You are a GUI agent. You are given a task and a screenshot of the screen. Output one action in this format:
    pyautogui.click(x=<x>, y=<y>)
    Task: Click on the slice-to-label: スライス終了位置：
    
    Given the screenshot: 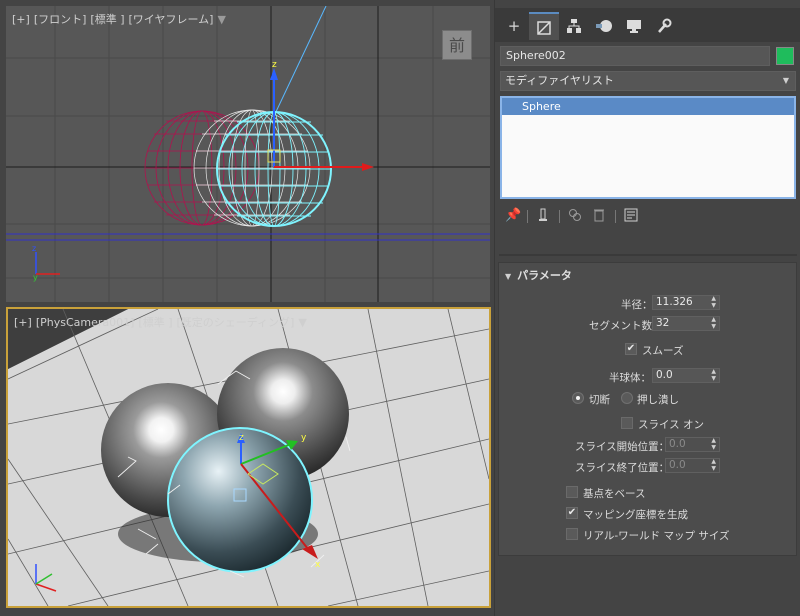 What is the action you would take?
    pyautogui.click(x=622, y=468)
    